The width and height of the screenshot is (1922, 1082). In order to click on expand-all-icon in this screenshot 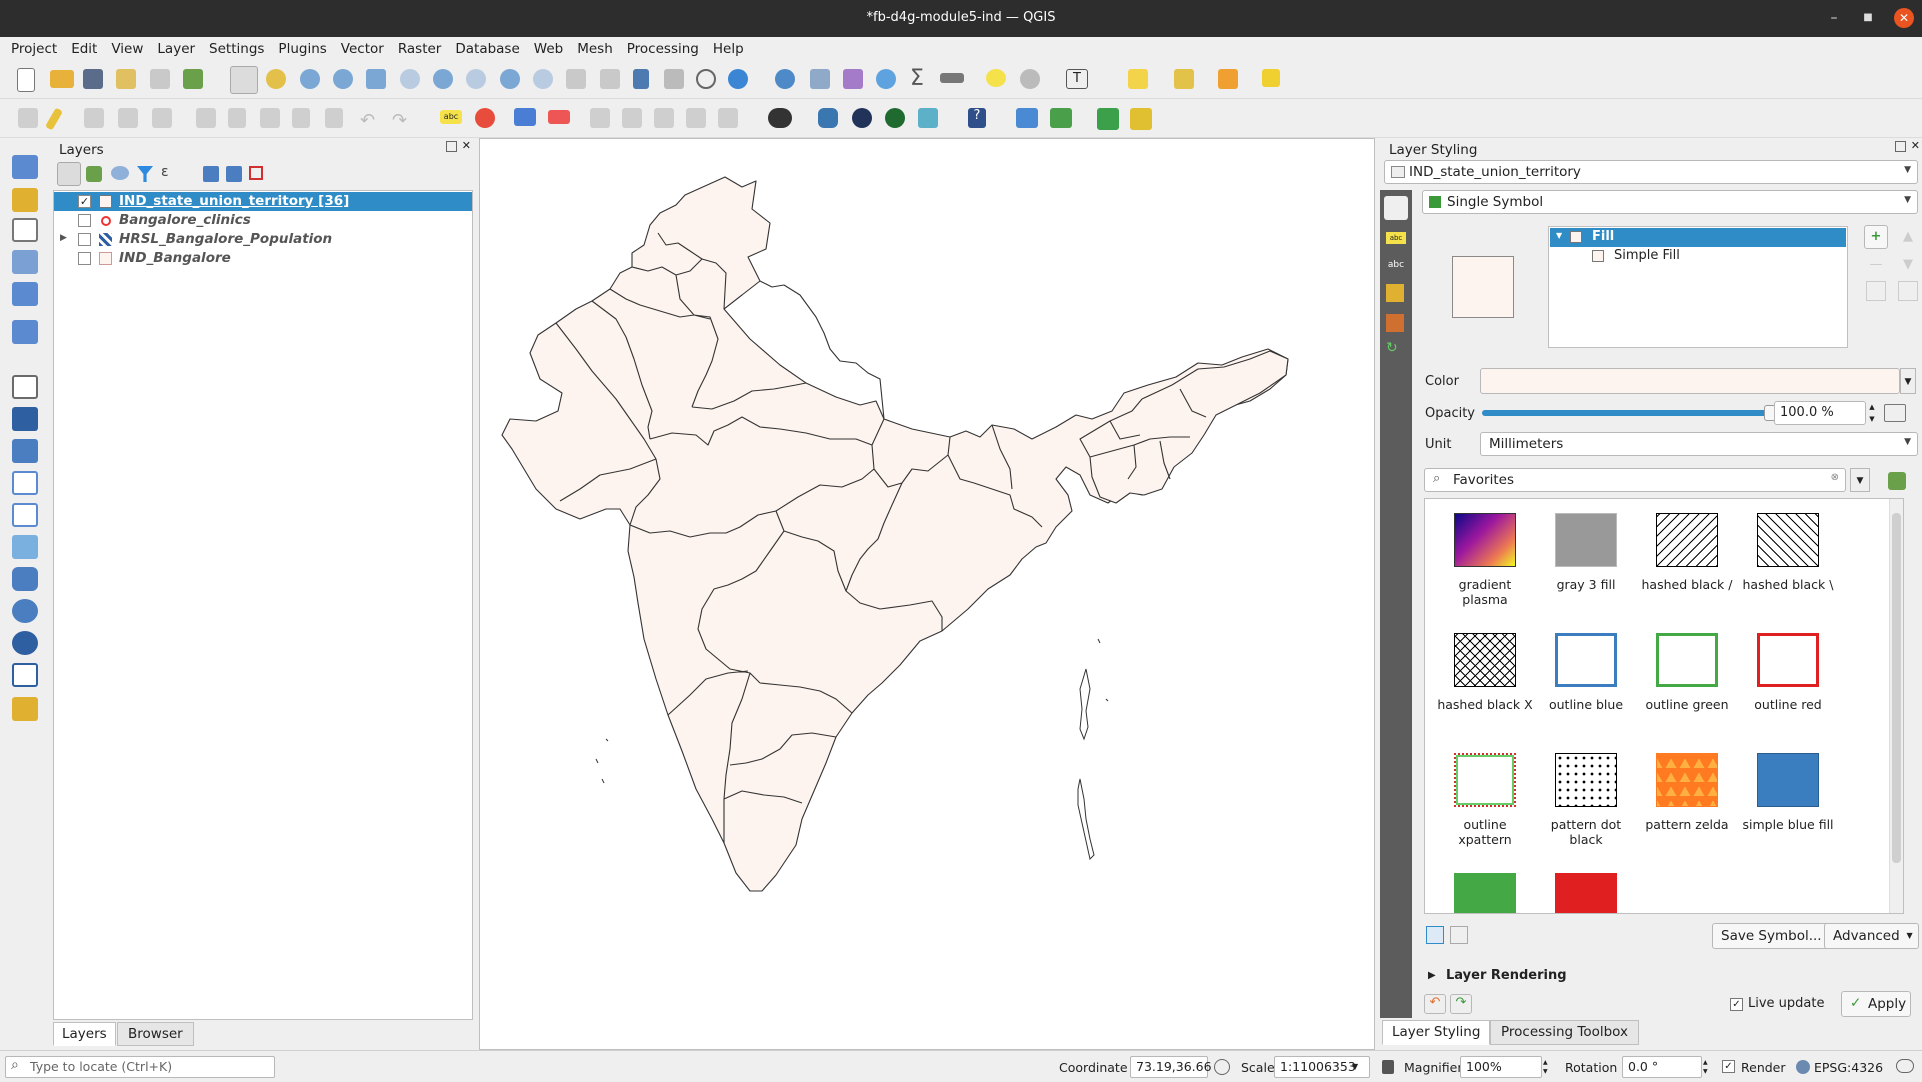, I will do `click(211, 174)`.